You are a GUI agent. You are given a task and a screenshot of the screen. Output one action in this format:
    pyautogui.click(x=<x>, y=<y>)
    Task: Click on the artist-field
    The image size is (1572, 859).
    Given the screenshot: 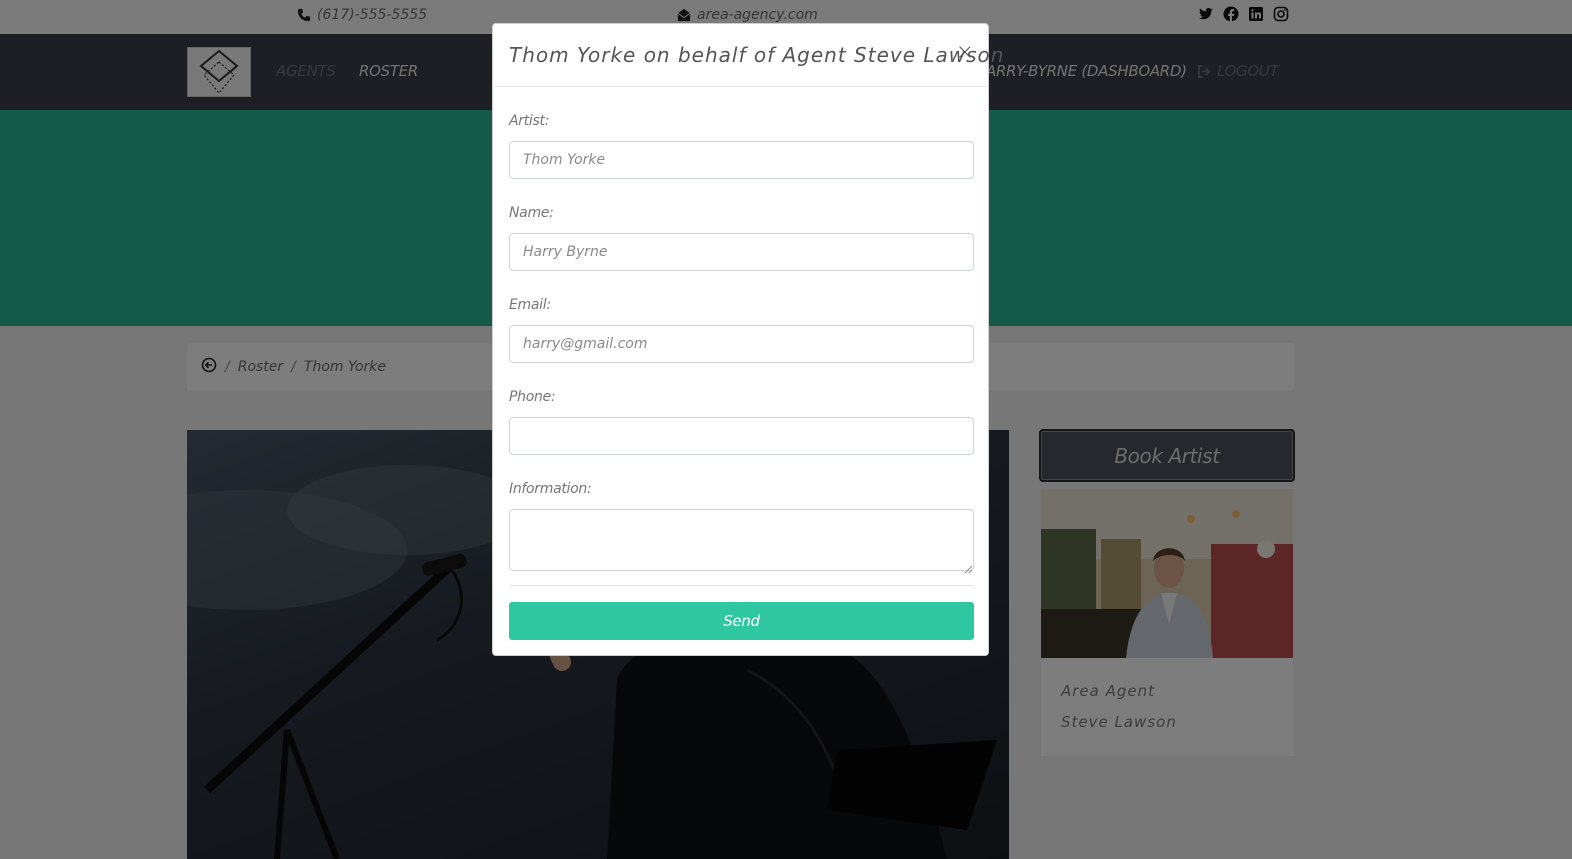 What is the action you would take?
    pyautogui.click(x=741, y=160)
    